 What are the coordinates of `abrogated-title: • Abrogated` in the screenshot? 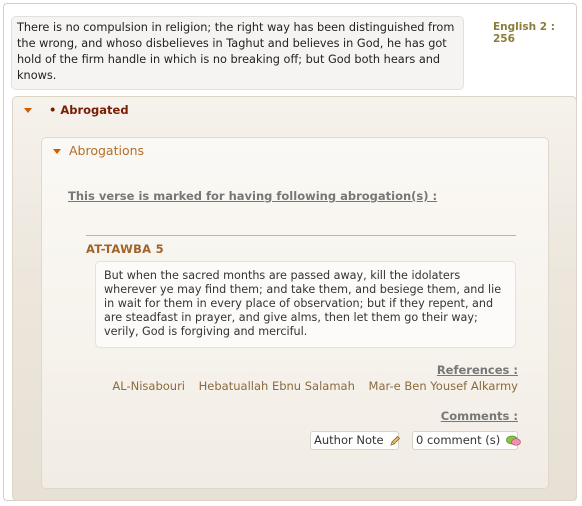 It's located at (89, 110).